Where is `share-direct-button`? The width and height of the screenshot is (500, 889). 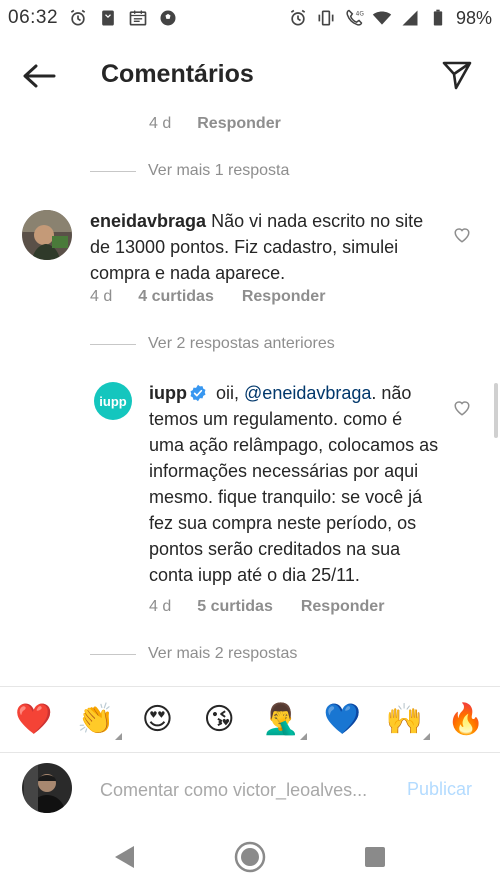 share-direct-button is located at coordinates (457, 75).